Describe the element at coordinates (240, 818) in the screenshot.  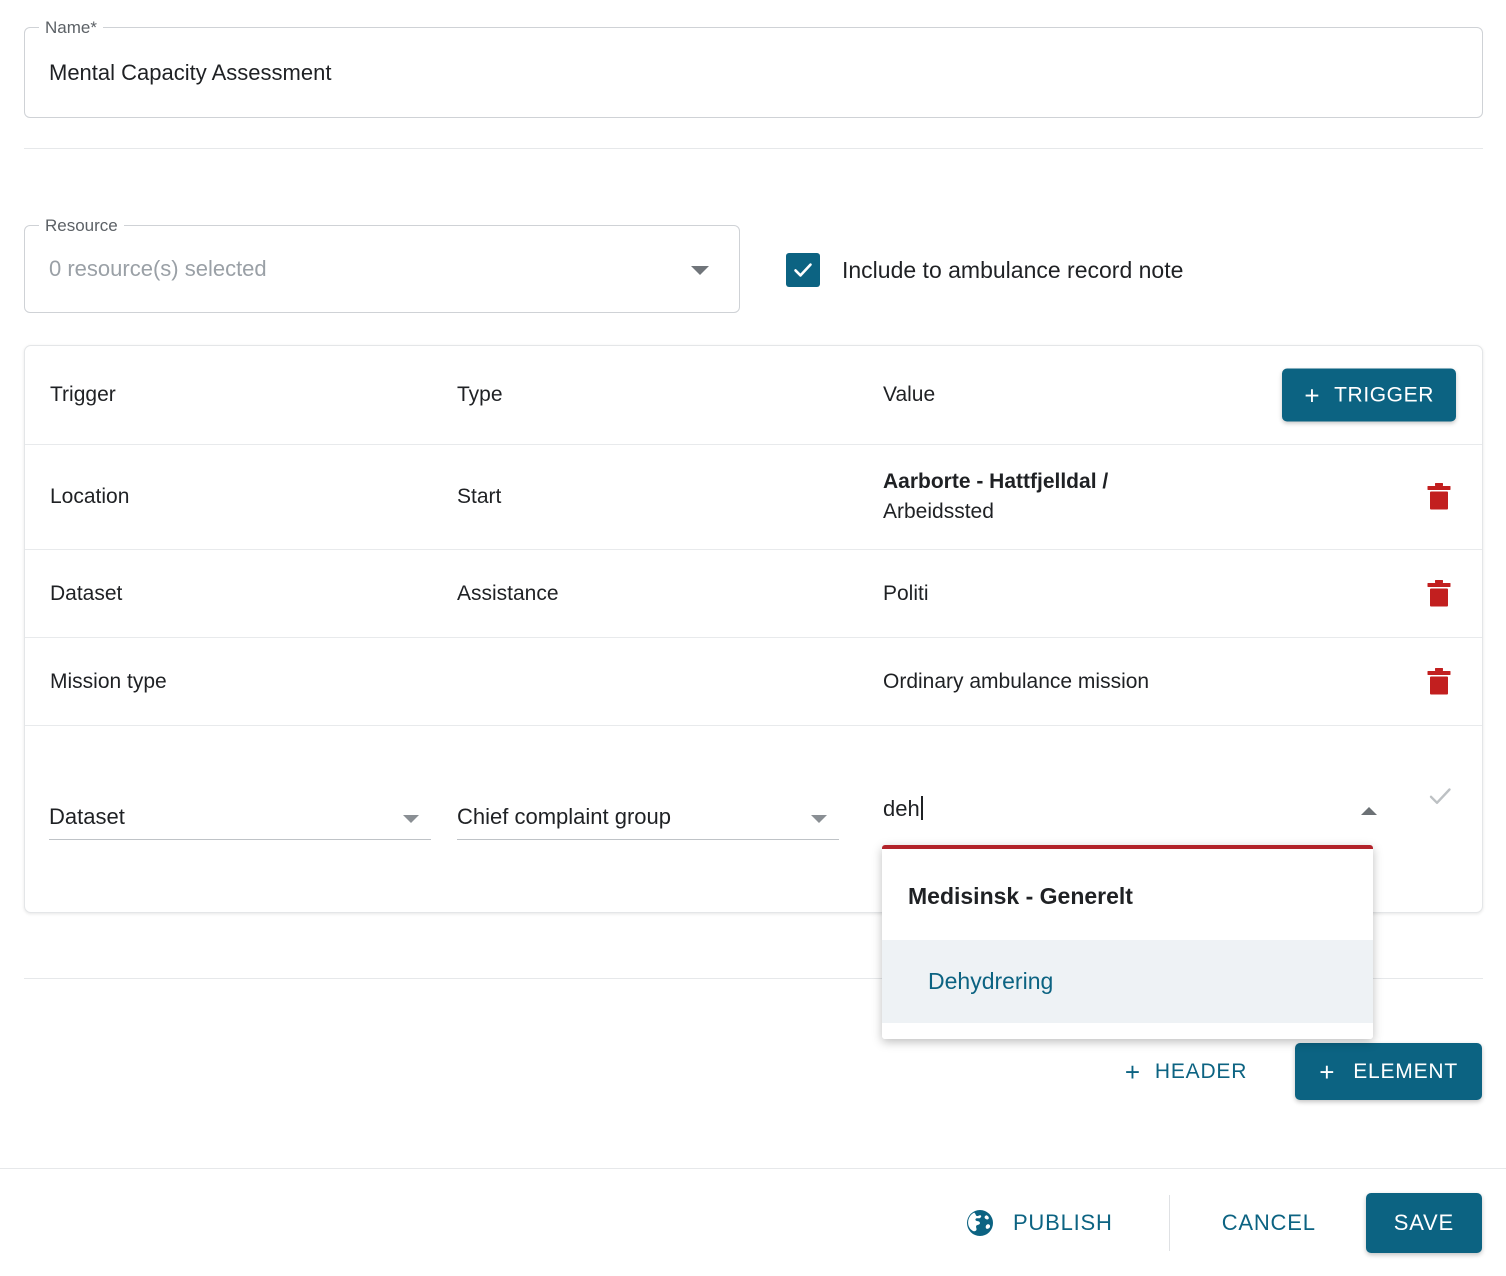
I see `dataset-select: Dataset` at that location.